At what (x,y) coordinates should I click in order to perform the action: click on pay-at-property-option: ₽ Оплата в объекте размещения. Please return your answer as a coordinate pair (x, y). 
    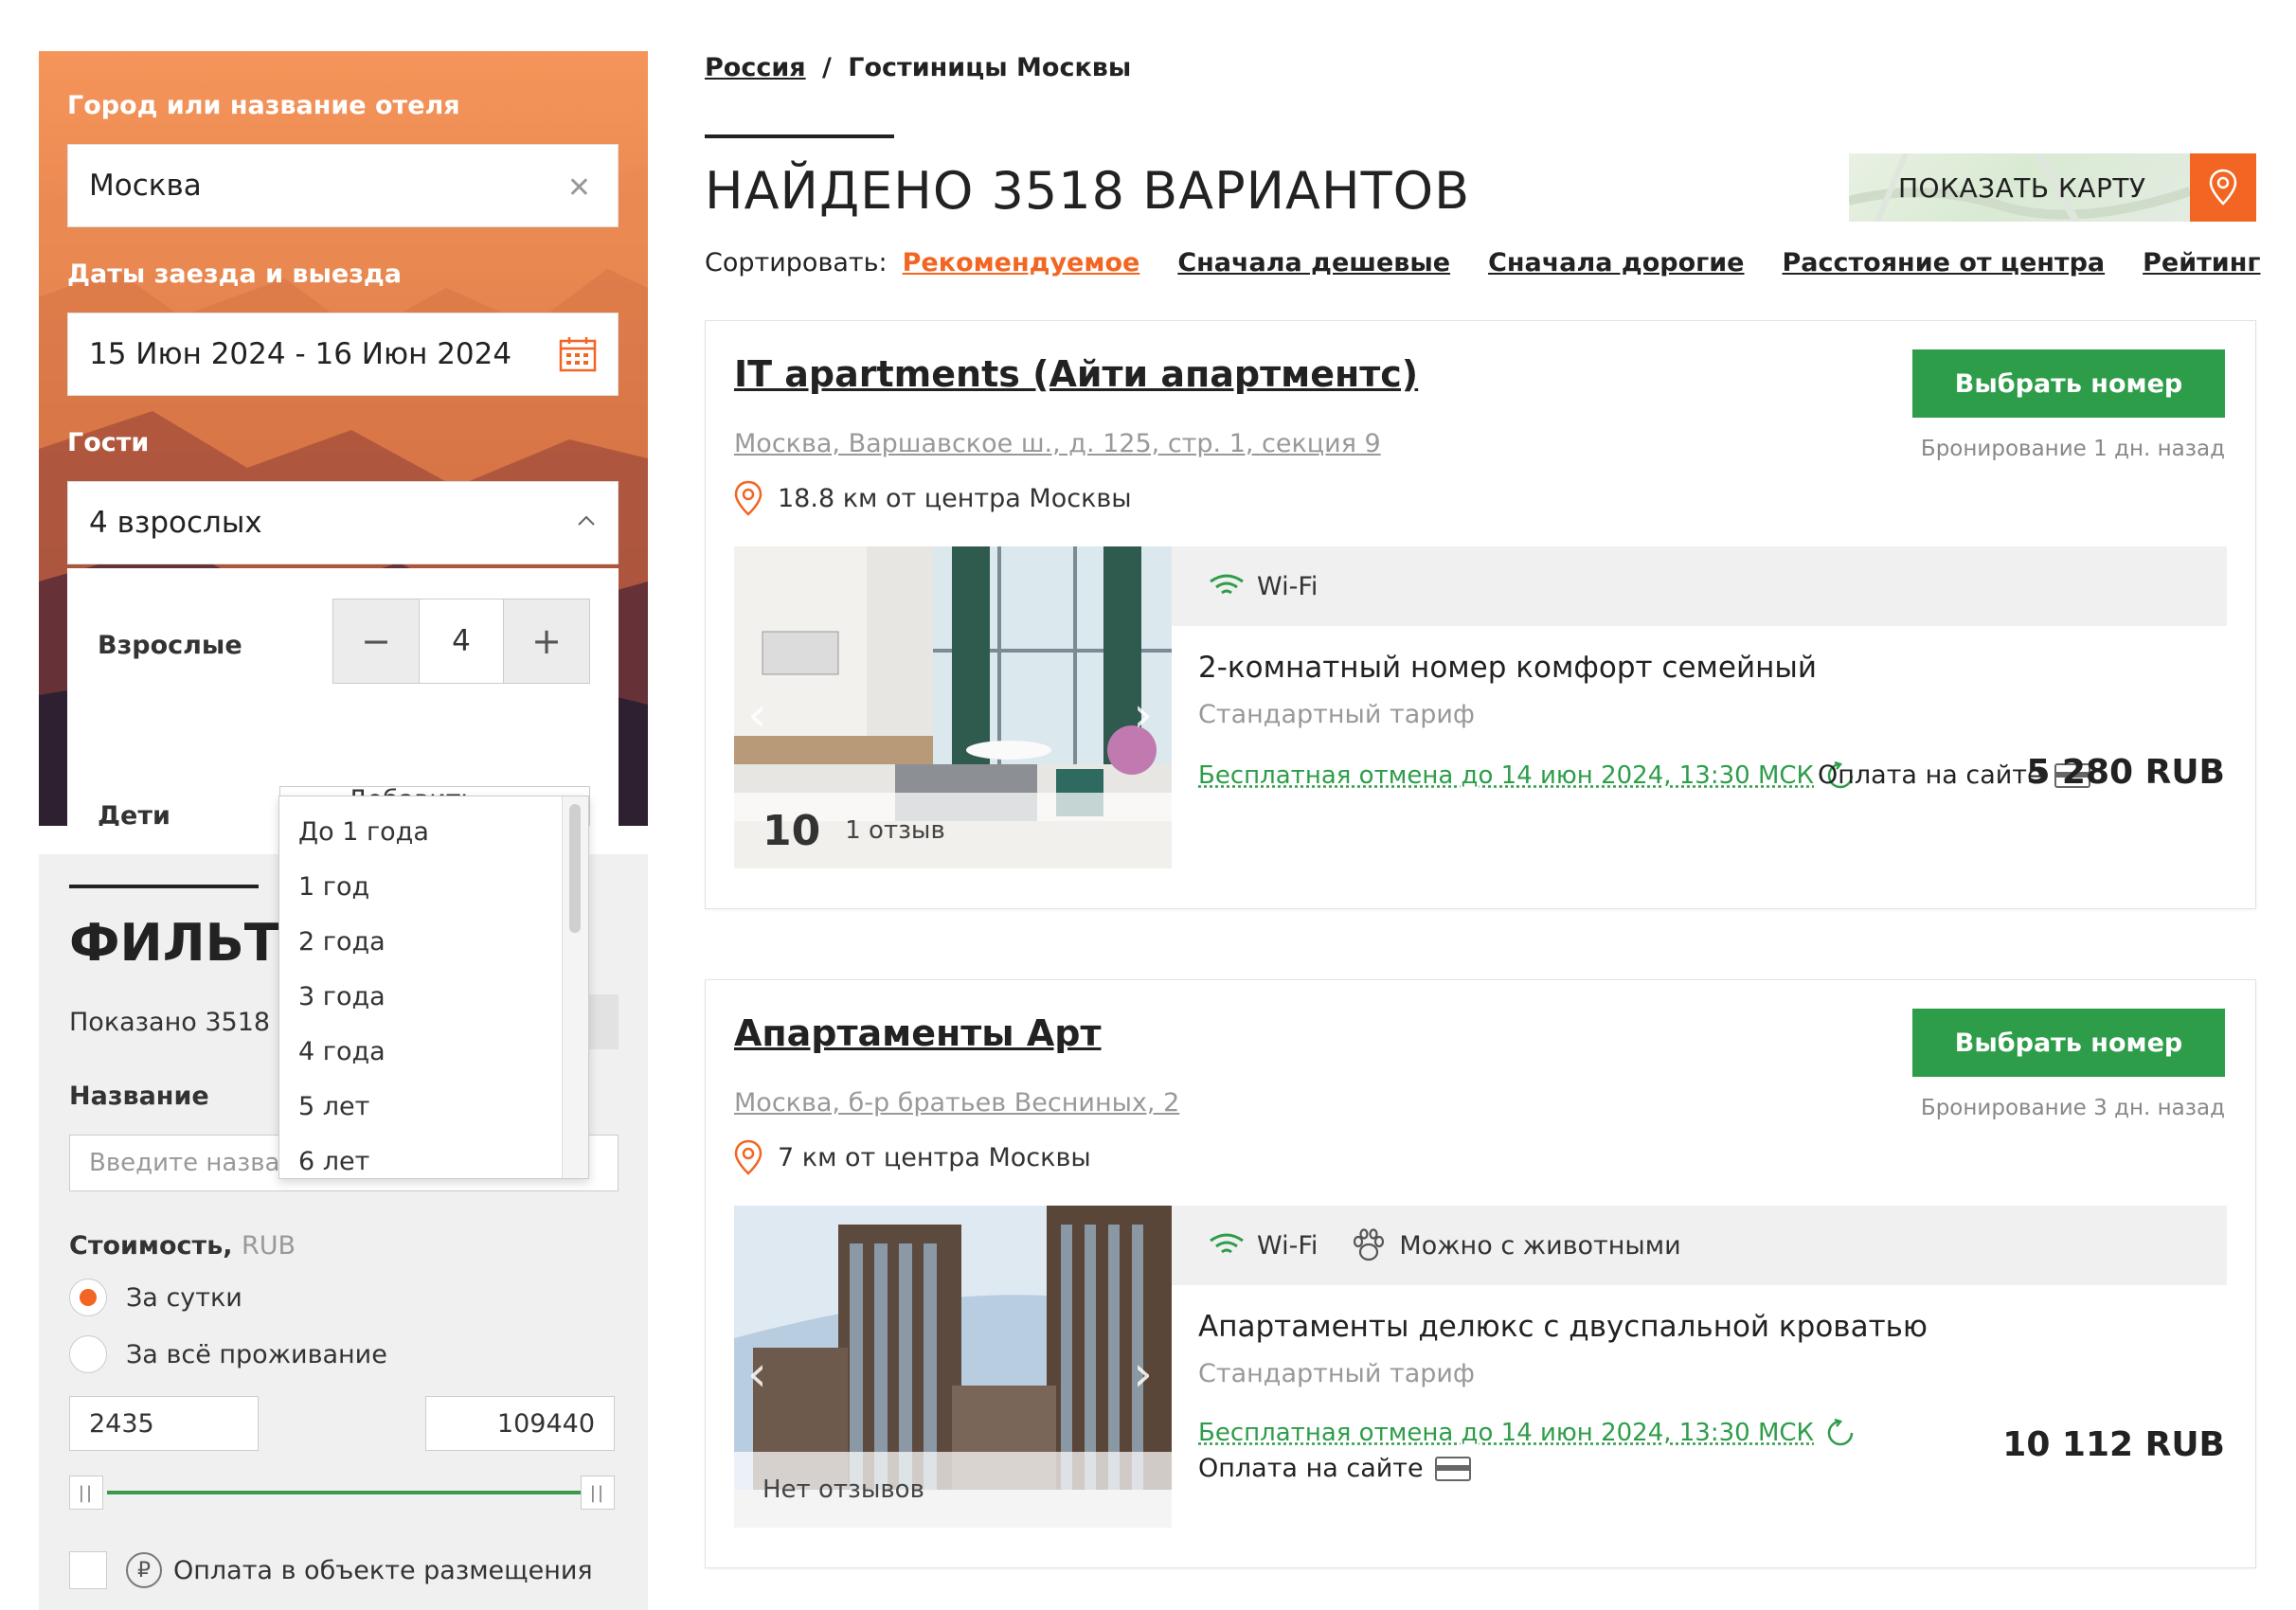
    Looking at the image, I should click on (331, 1570).